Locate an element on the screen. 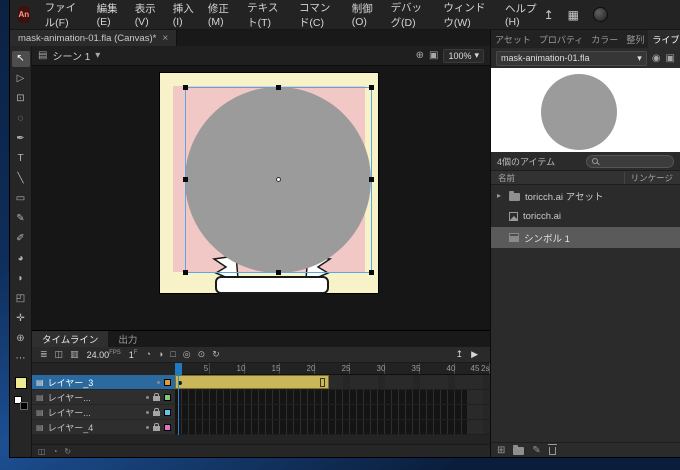  current-frame-indicator: 1F is located at coordinates (133, 355).